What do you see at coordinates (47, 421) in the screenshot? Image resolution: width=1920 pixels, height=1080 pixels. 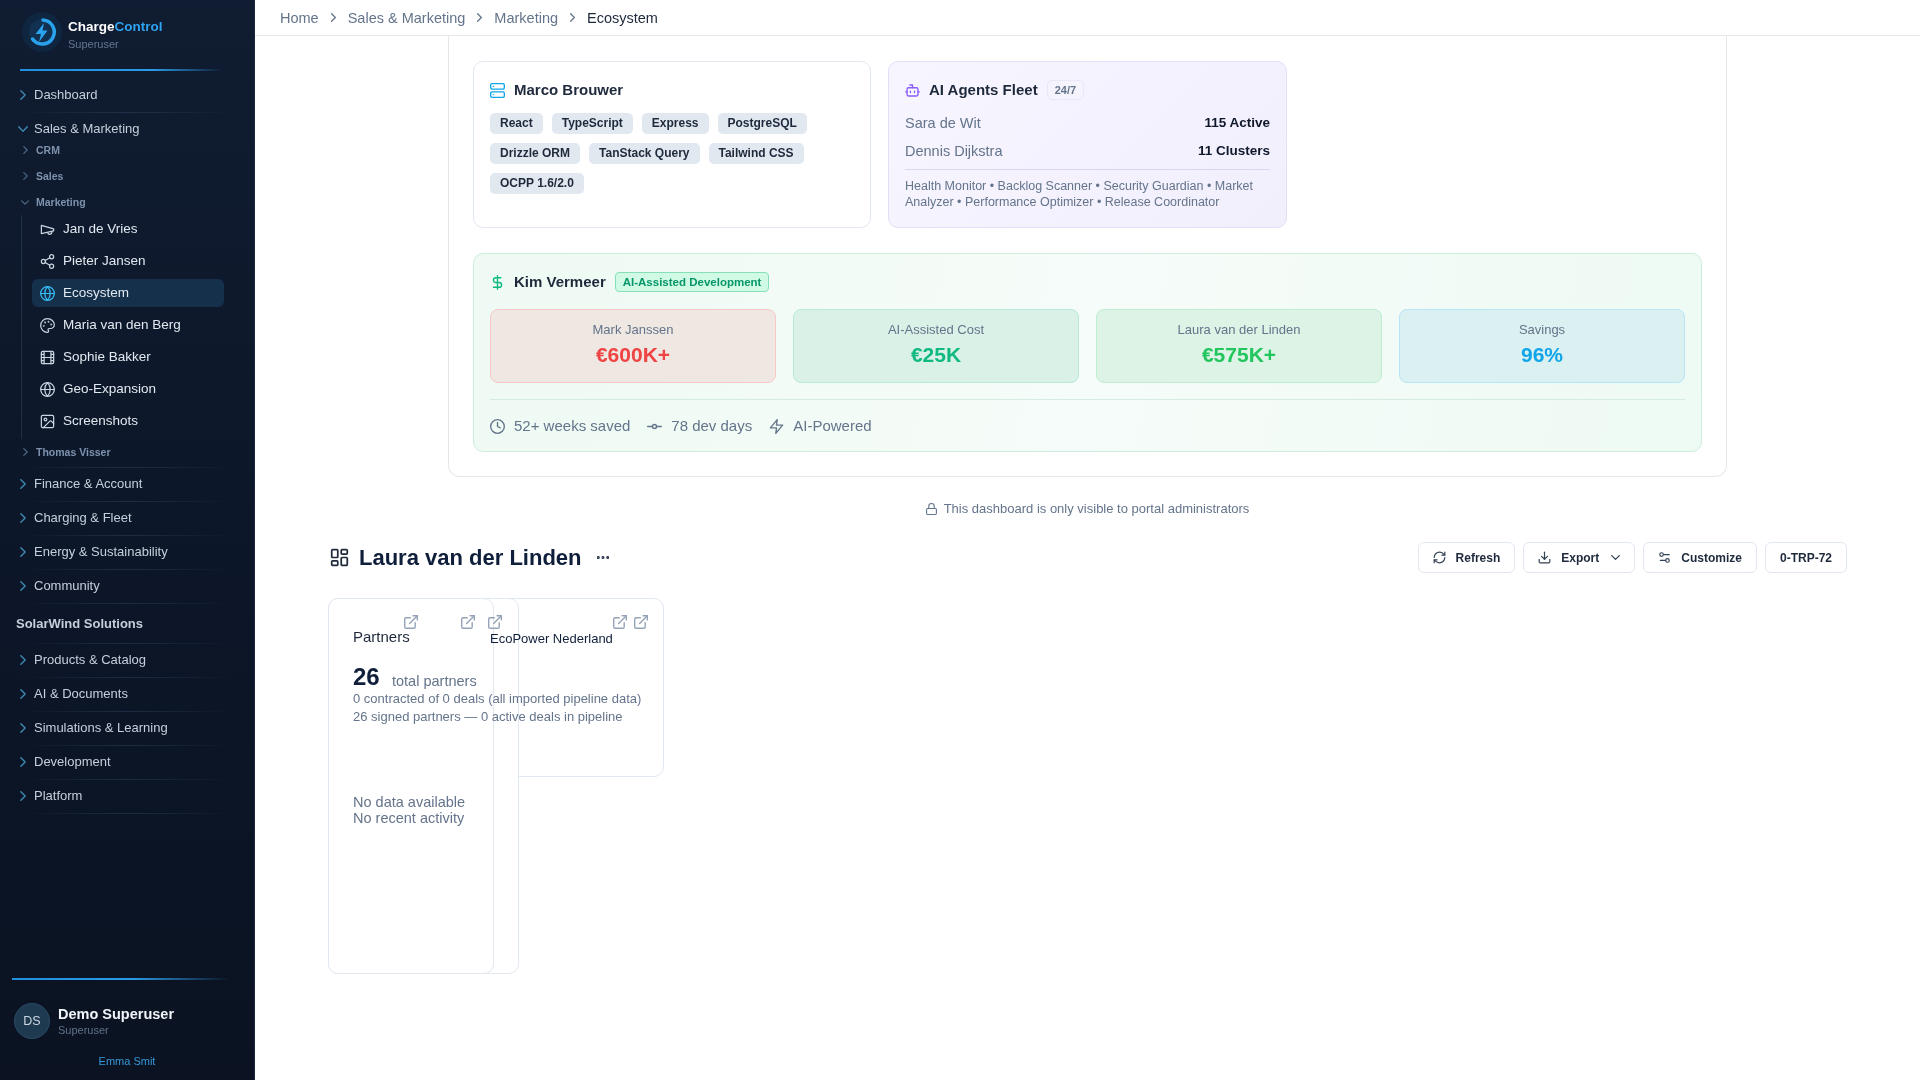 I see `image-icon` at bounding box center [47, 421].